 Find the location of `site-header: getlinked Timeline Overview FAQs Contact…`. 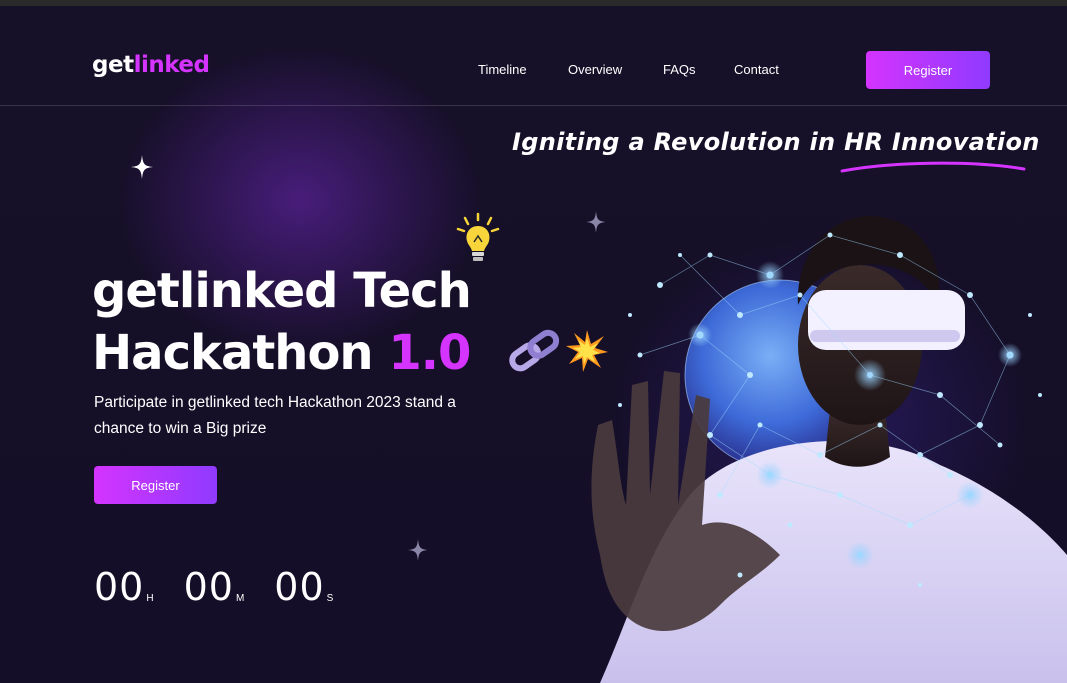

site-header: getlinked Timeline Overview FAQs Contact… is located at coordinates (533, 56).